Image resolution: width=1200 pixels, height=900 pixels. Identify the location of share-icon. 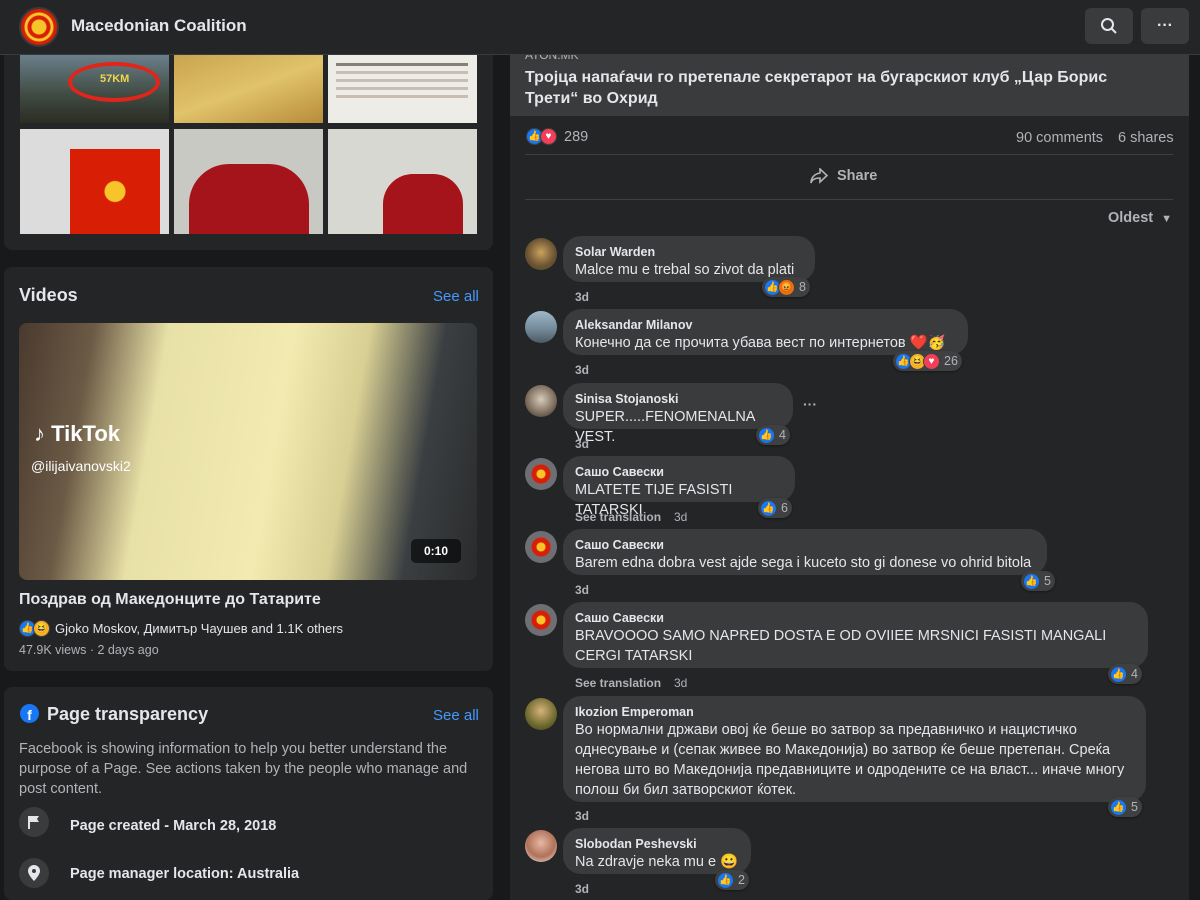
(819, 176).